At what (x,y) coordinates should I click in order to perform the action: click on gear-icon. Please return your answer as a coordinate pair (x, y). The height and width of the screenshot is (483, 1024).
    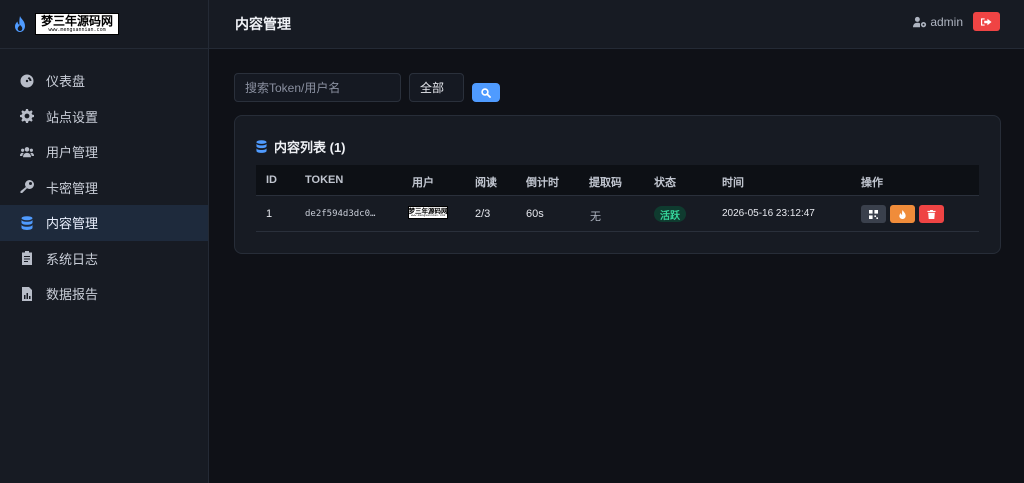
    Looking at the image, I should click on (27, 116).